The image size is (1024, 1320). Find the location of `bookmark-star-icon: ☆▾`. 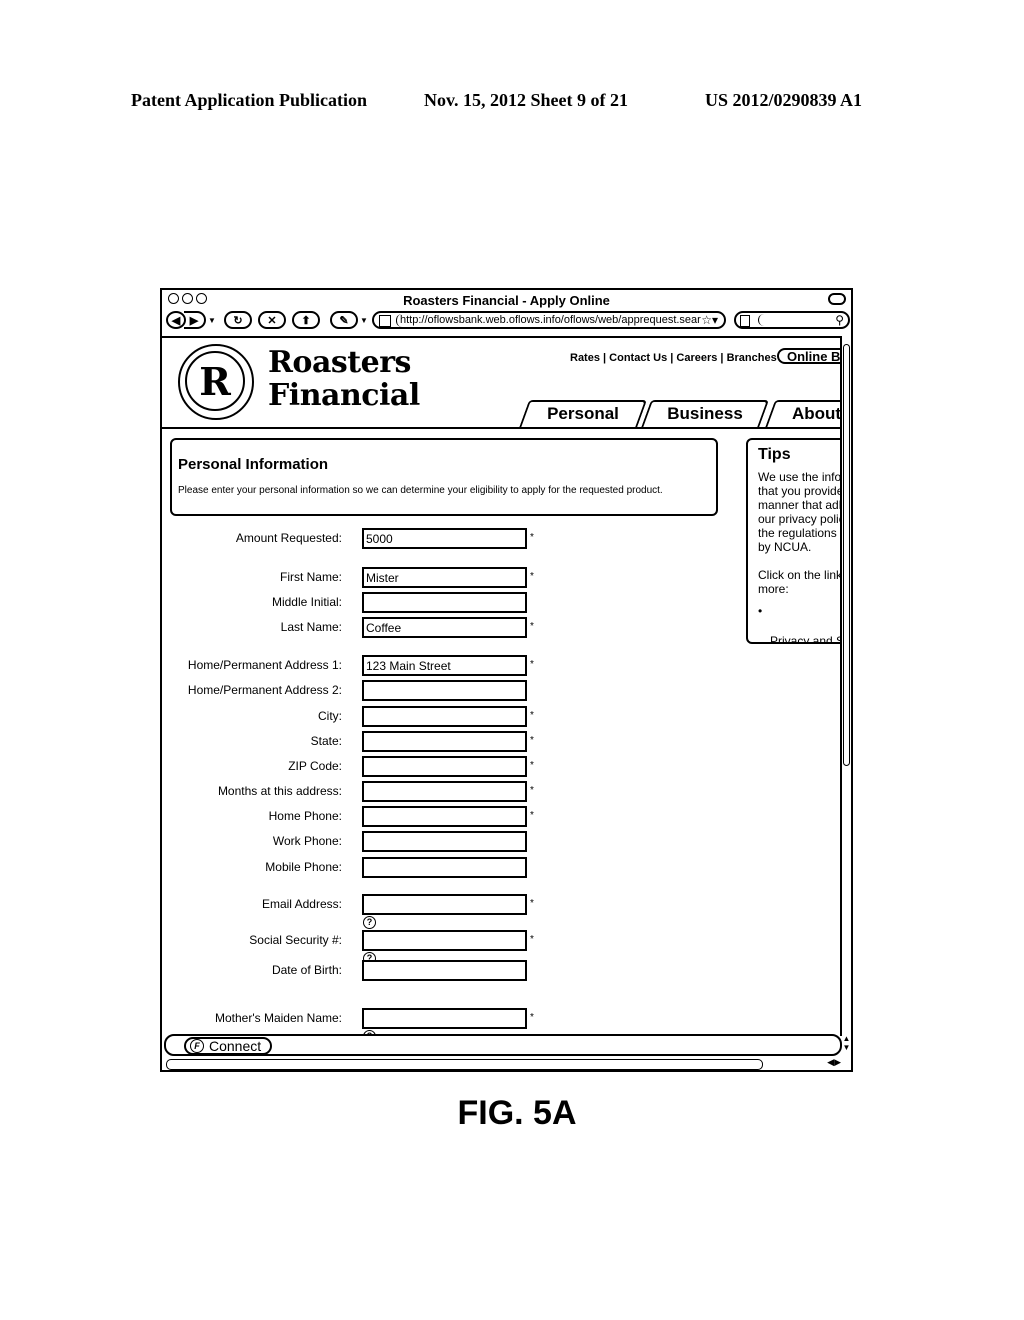

bookmark-star-icon: ☆▾ is located at coordinates (709, 320).